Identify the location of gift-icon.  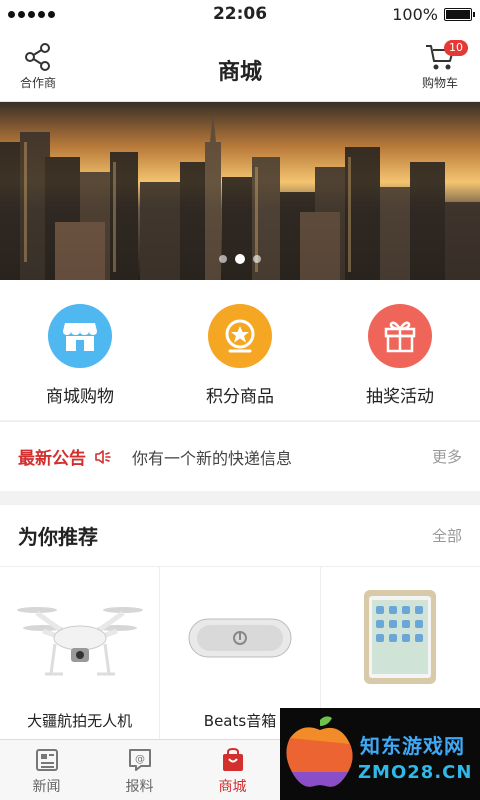
(400, 336).